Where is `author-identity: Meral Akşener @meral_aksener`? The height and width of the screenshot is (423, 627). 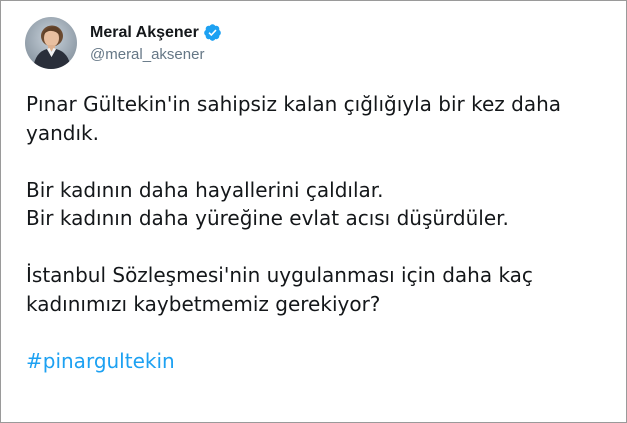
author-identity: Meral Akşener @meral_aksener is located at coordinates (156, 43).